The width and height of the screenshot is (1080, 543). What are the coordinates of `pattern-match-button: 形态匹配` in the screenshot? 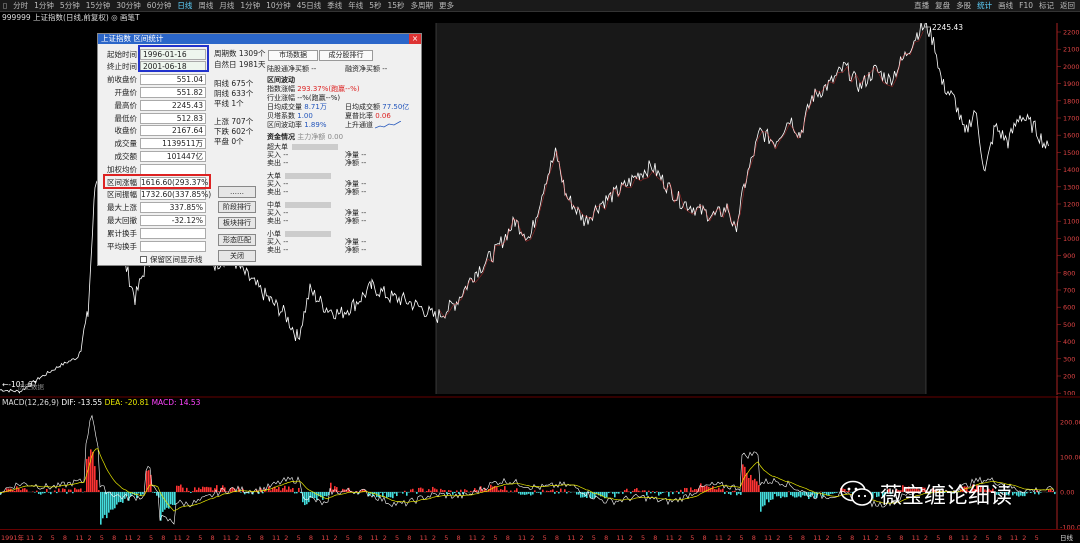 It's located at (237, 240).